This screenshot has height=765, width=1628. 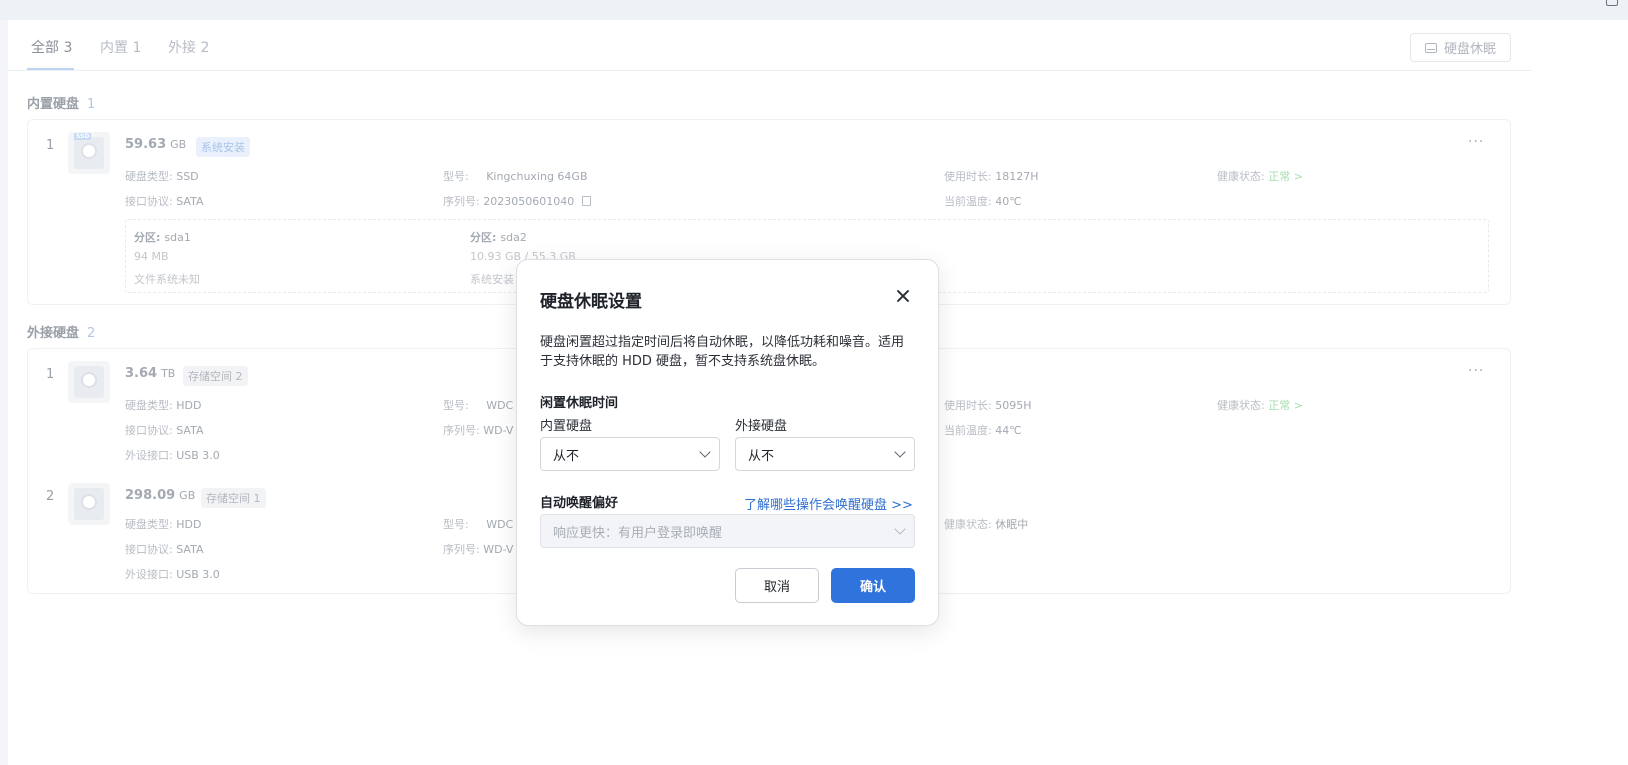 I want to click on internal-section-label: 内置硬盘, so click(x=53, y=104).